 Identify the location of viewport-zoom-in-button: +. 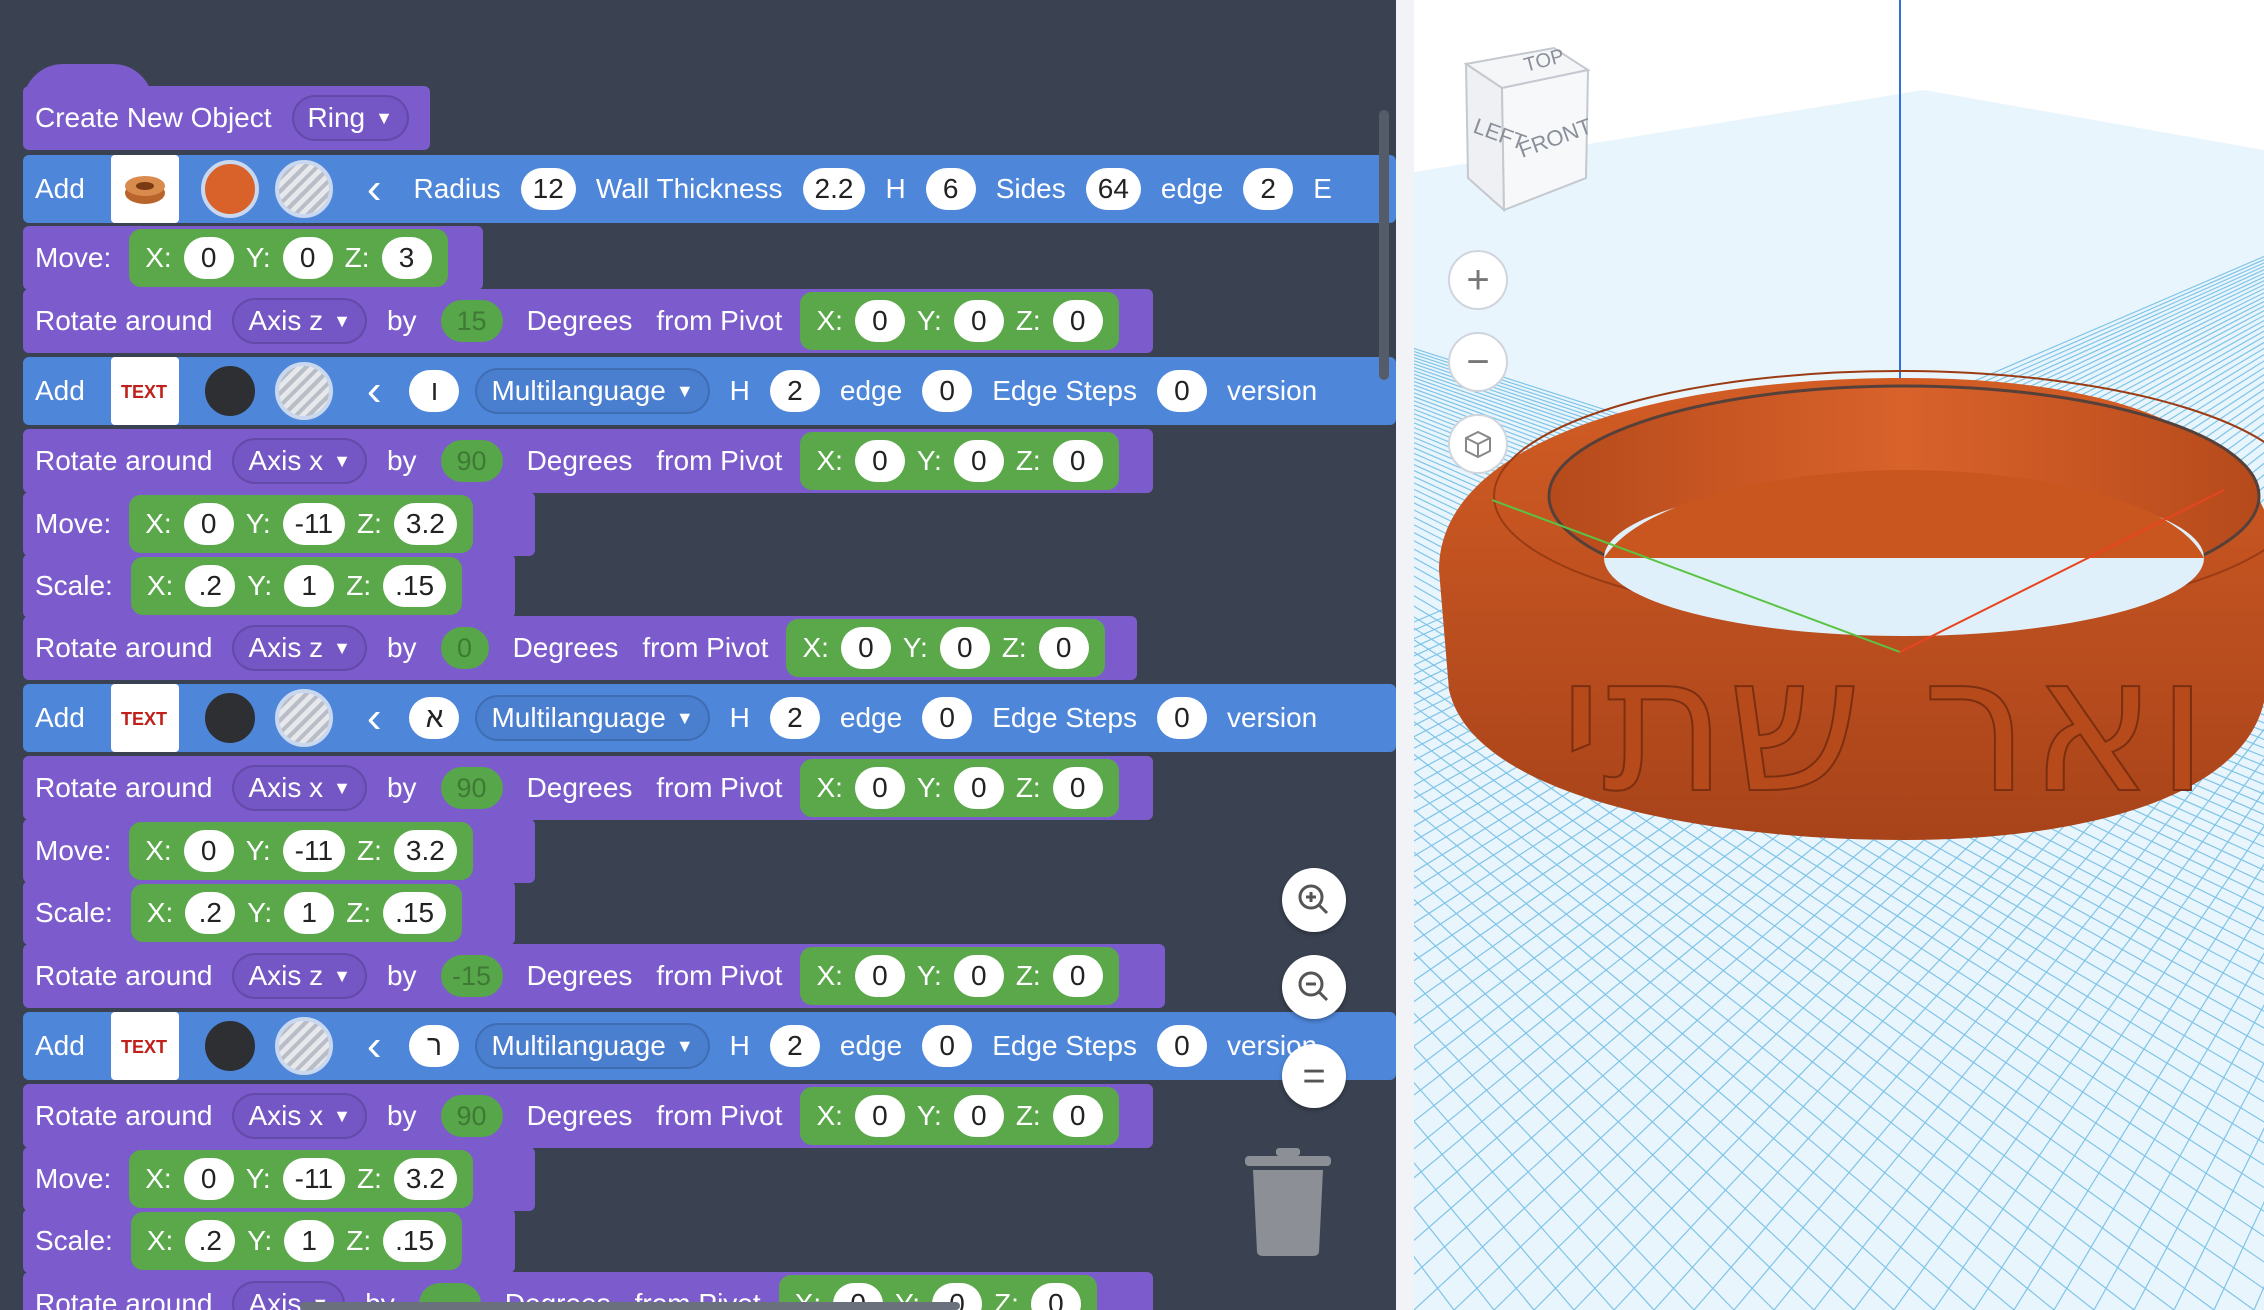
(1478, 280).